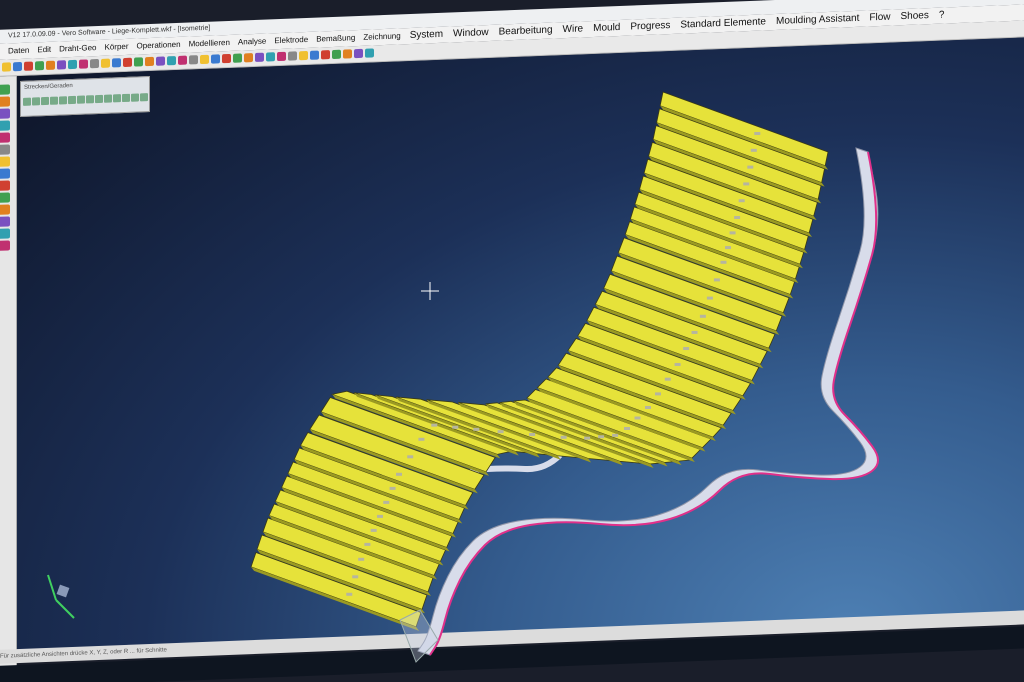 Image resolution: width=1024 pixels, height=682 pixels. I want to click on axis-y, so click(52, 587).